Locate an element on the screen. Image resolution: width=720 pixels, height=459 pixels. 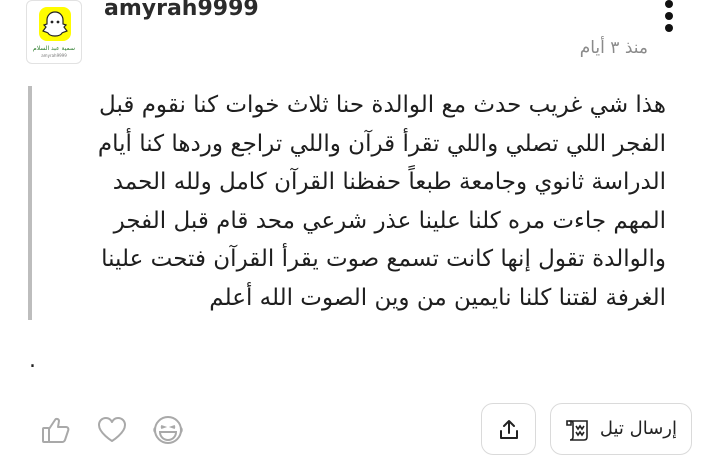
avatar: سمية عبد السلام amyrah9999 is located at coordinates (54, 32).